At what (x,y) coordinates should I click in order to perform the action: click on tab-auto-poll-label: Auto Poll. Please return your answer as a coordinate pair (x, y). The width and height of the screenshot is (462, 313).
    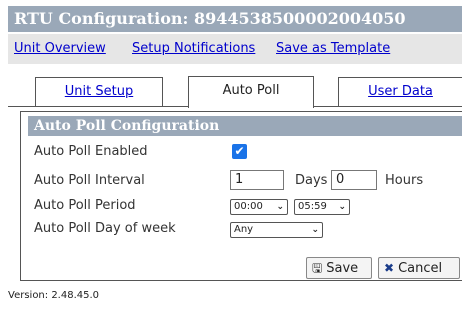
    Looking at the image, I should click on (251, 90).